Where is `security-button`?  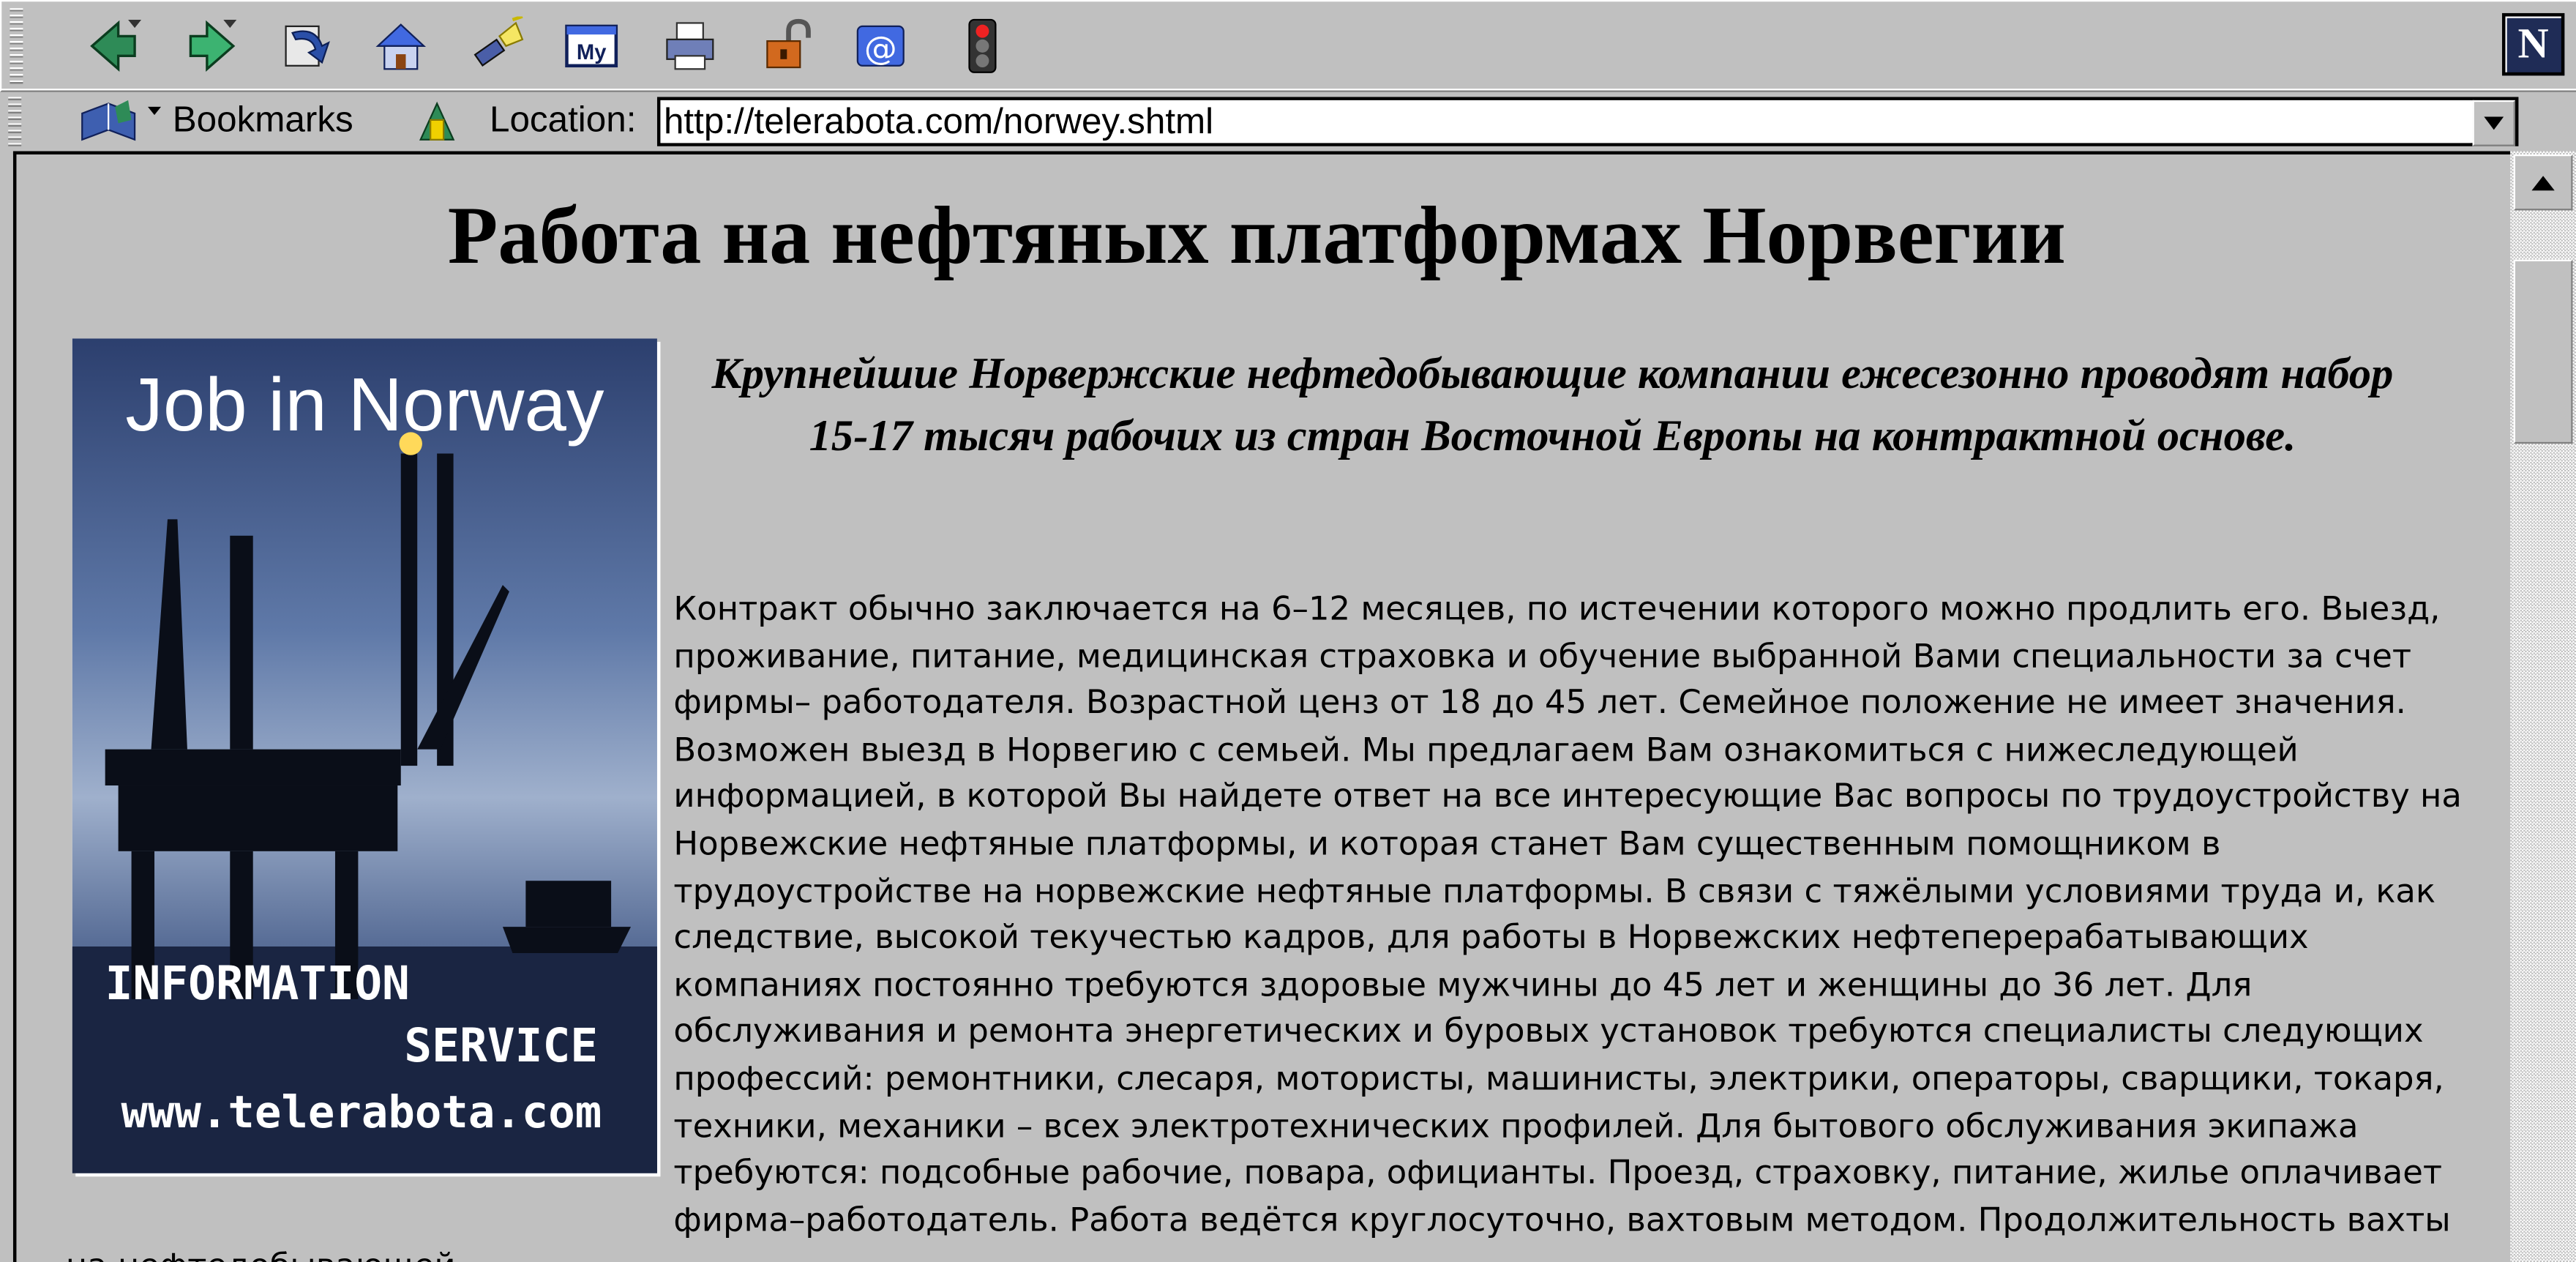 security-button is located at coordinates (788, 46).